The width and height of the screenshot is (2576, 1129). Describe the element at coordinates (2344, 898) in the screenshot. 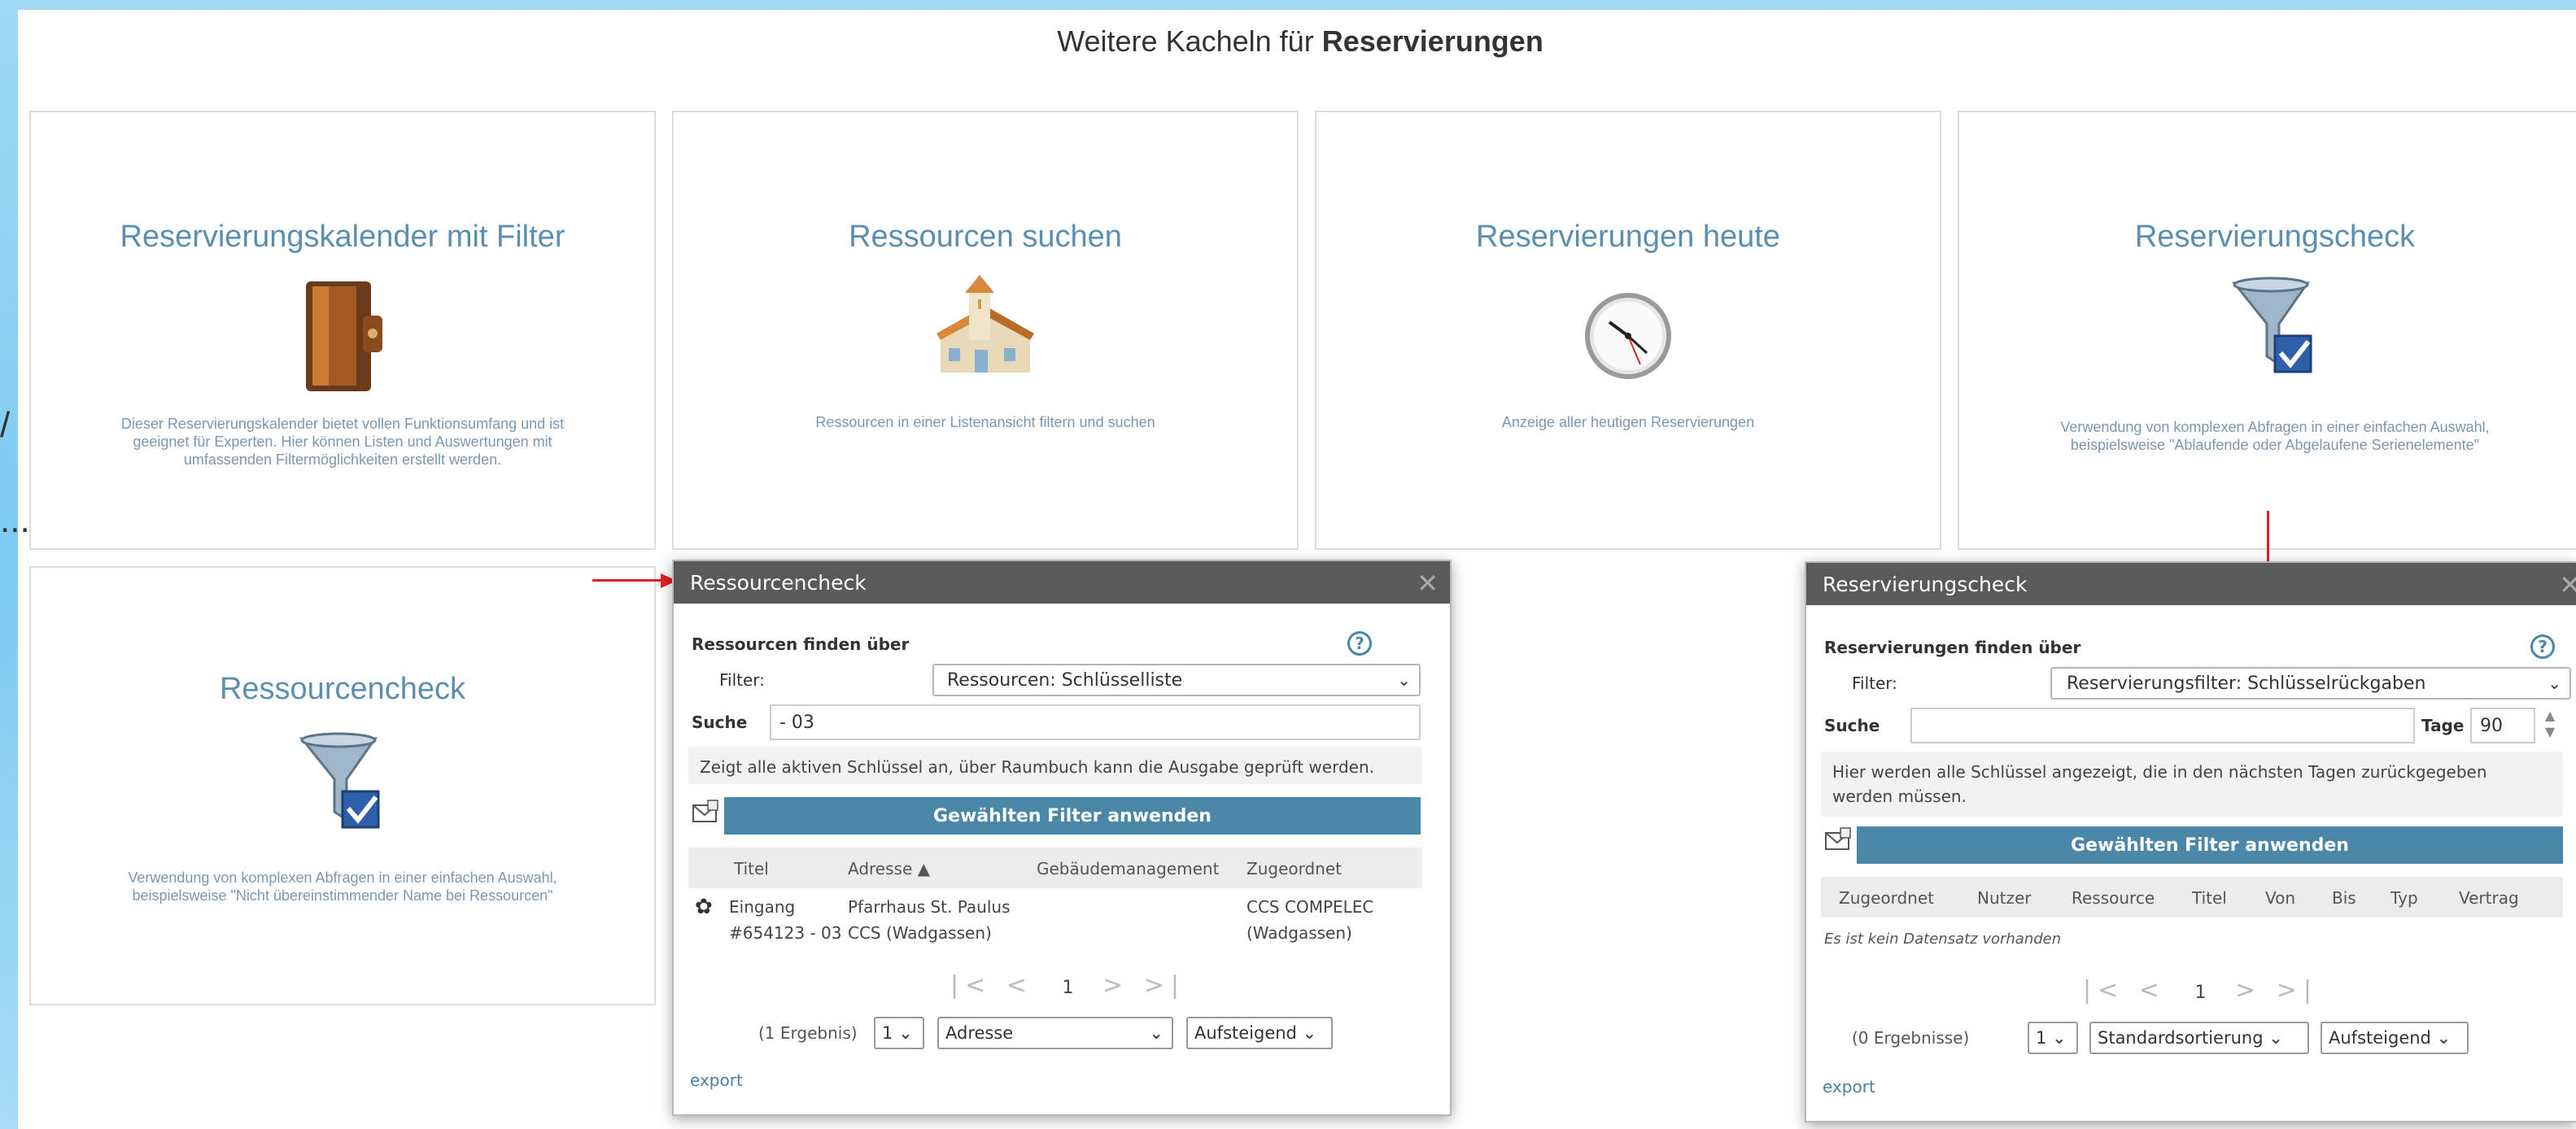

I see `column-header: Bis` at that location.